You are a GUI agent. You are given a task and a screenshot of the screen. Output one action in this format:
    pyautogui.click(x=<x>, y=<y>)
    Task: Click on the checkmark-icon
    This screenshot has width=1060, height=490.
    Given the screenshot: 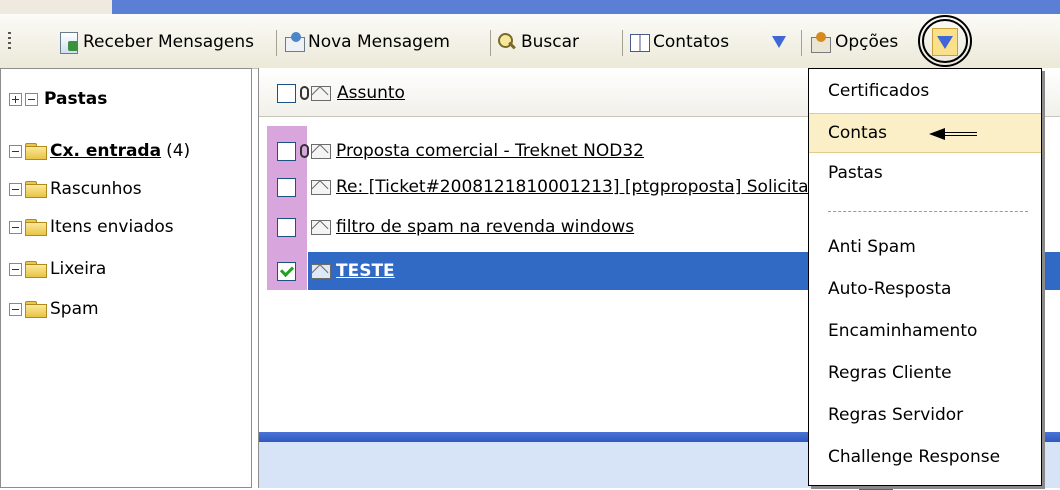 What is the action you would take?
    pyautogui.click(x=286, y=269)
    